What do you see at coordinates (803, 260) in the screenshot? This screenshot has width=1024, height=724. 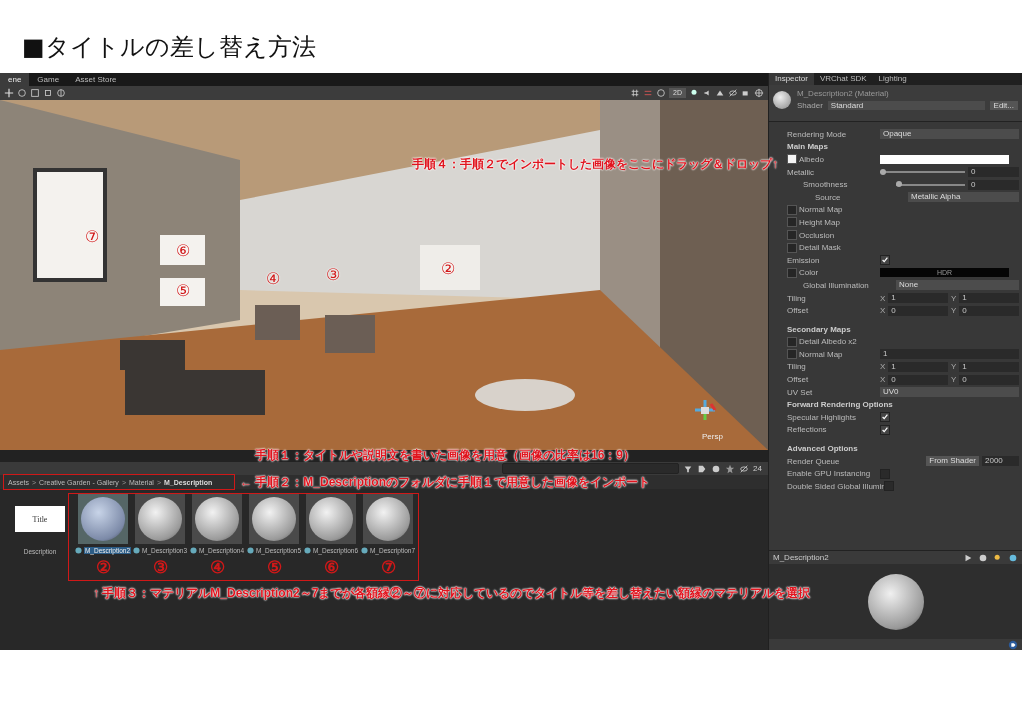 I see `property-label: Emission` at bounding box center [803, 260].